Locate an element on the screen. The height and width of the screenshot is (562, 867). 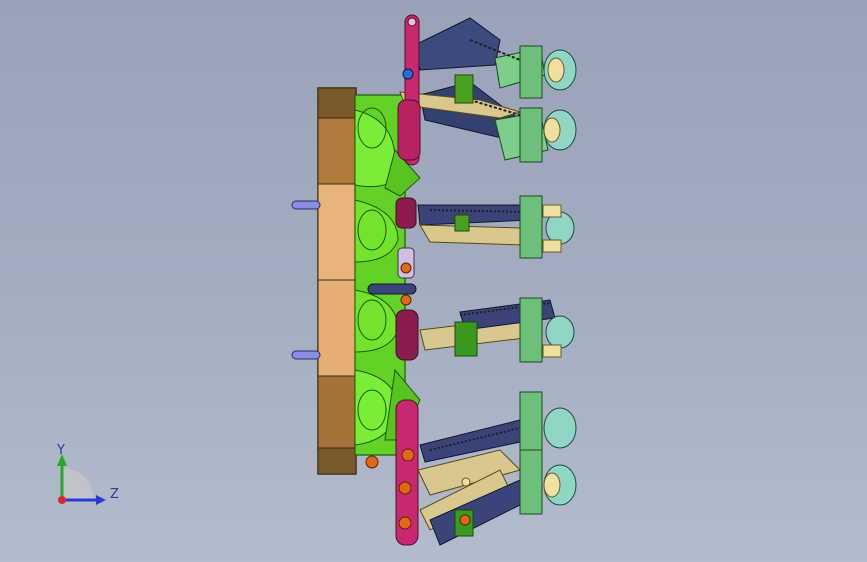
z-axis-label: Z is located at coordinates (114, 494).